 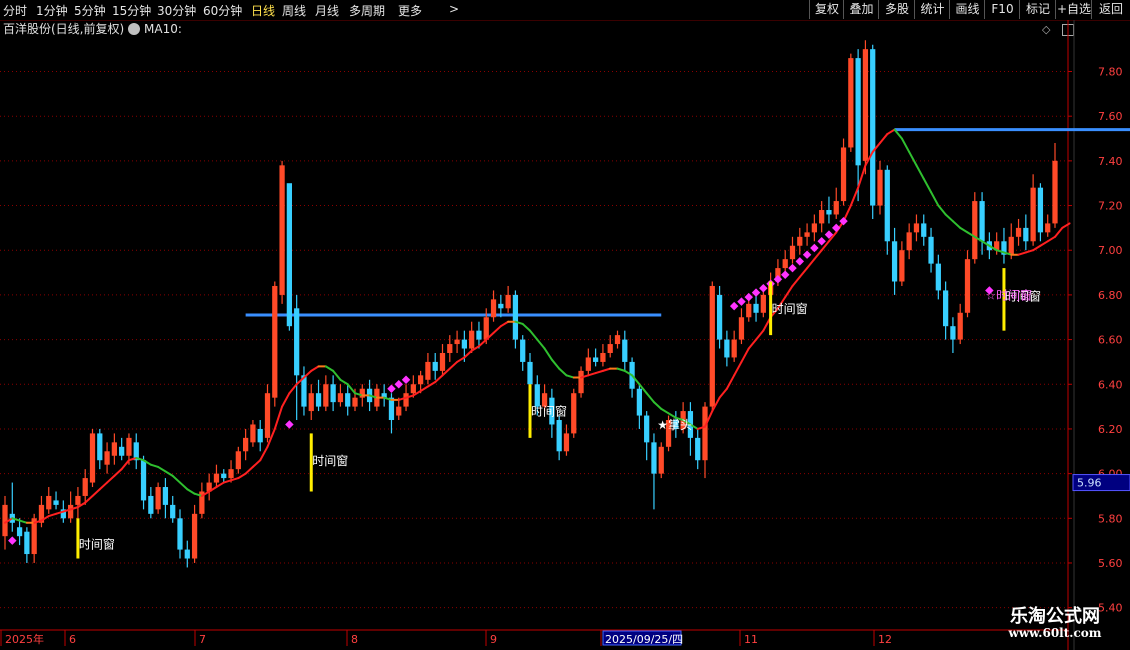 What do you see at coordinates (1110, 250) in the screenshot?
I see `y-tick-label: 7.00` at bounding box center [1110, 250].